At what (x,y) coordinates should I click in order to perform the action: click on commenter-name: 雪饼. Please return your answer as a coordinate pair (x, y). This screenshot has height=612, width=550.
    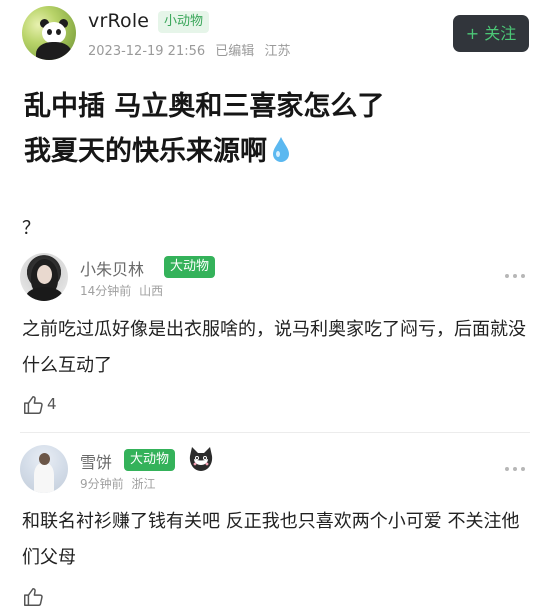
    Looking at the image, I should click on (96, 461).